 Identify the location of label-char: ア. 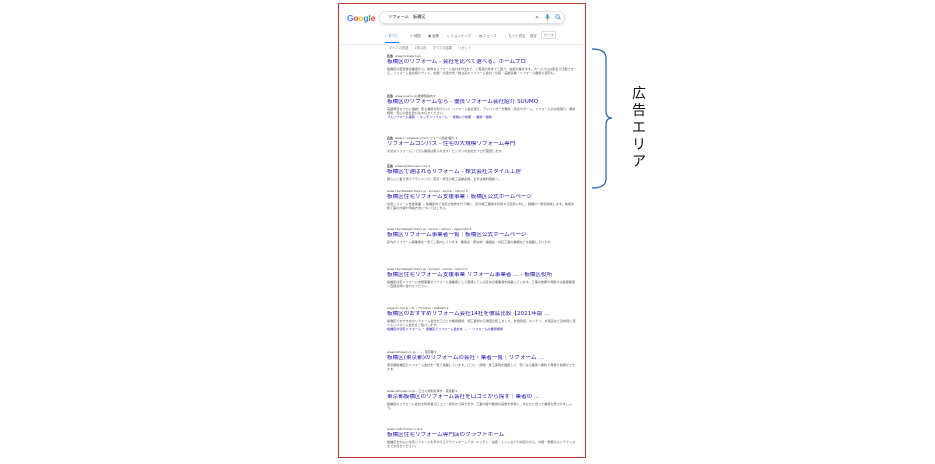
(639, 162).